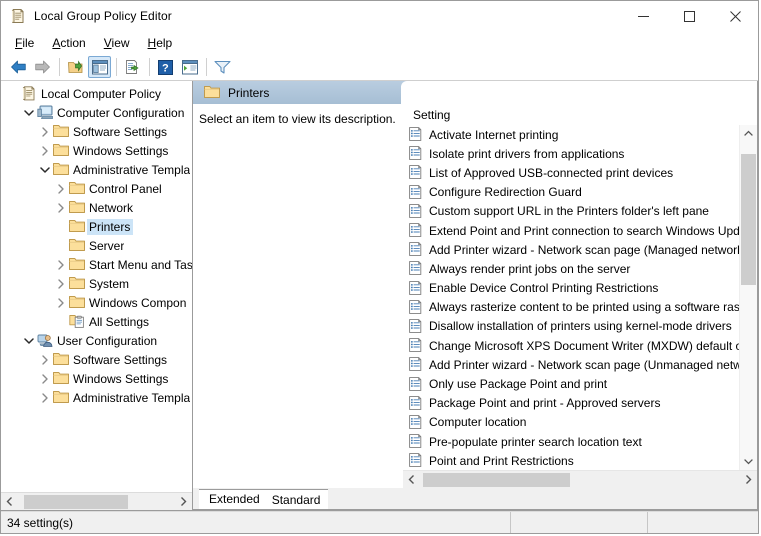  I want to click on settings-horizontal-scrollbar, so click(580, 479).